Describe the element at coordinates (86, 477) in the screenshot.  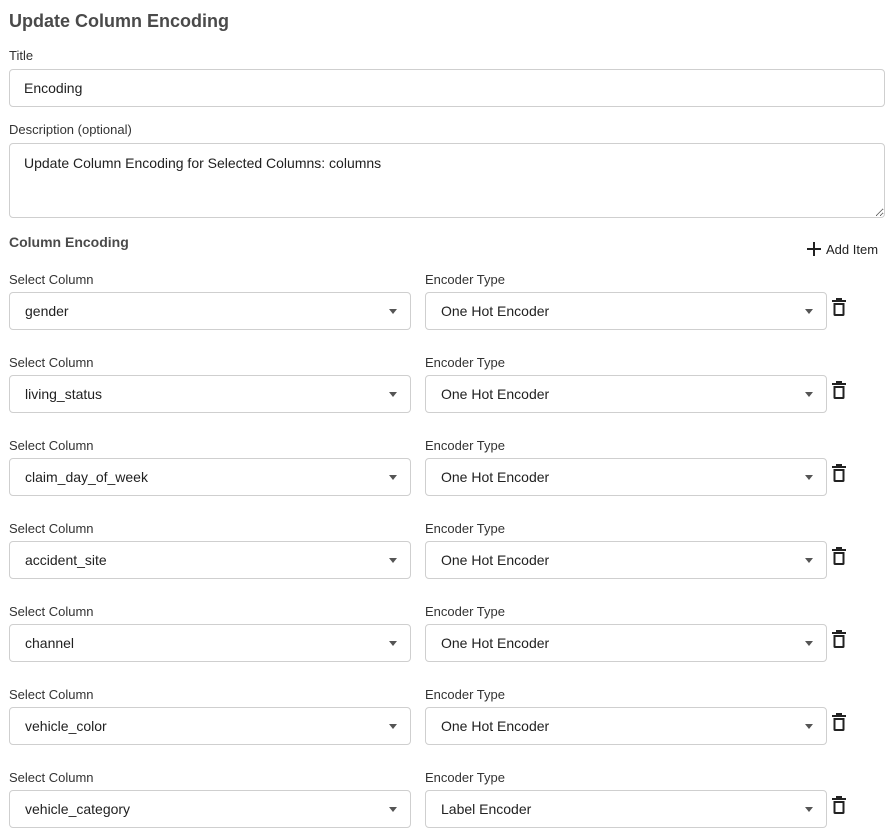
I see `select-column-value: claim_day_of_week` at that location.